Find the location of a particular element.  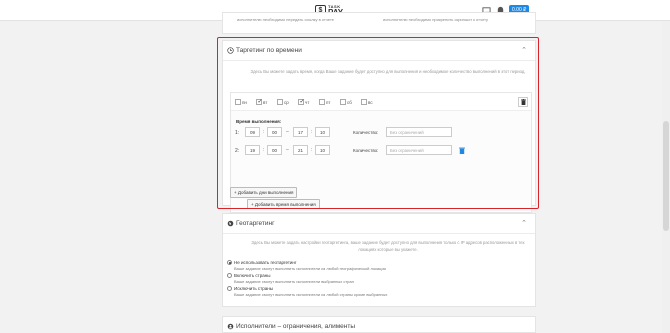

scrollbar-thumb is located at coordinates (666, 176).